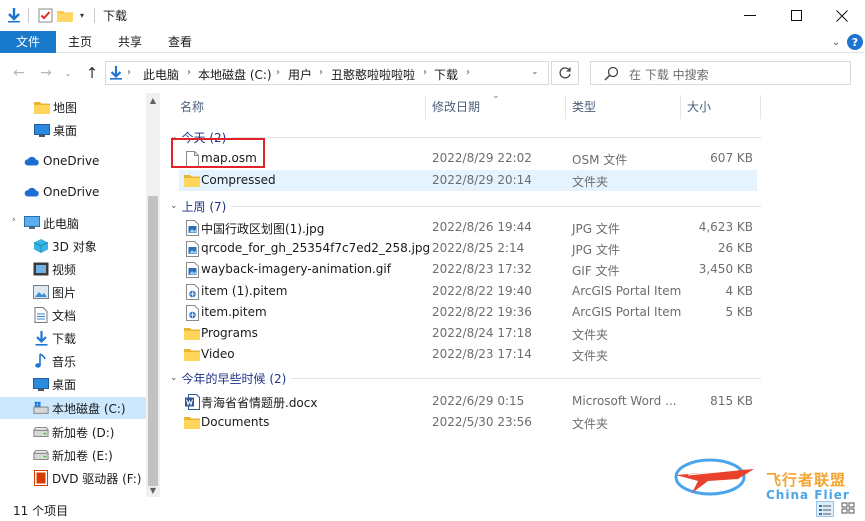 The image size is (865, 521). What do you see at coordinates (855, 42) in the screenshot?
I see `help-icon: ?` at bounding box center [855, 42].